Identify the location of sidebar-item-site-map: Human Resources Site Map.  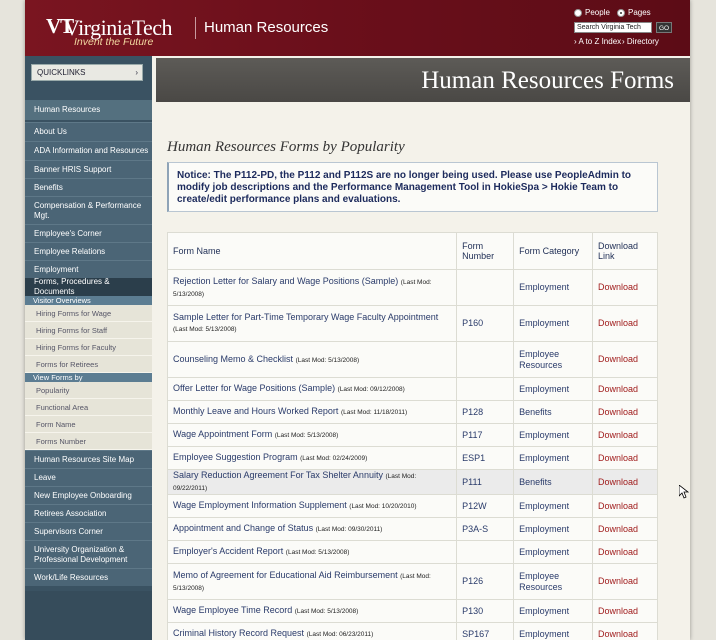
(88, 459).